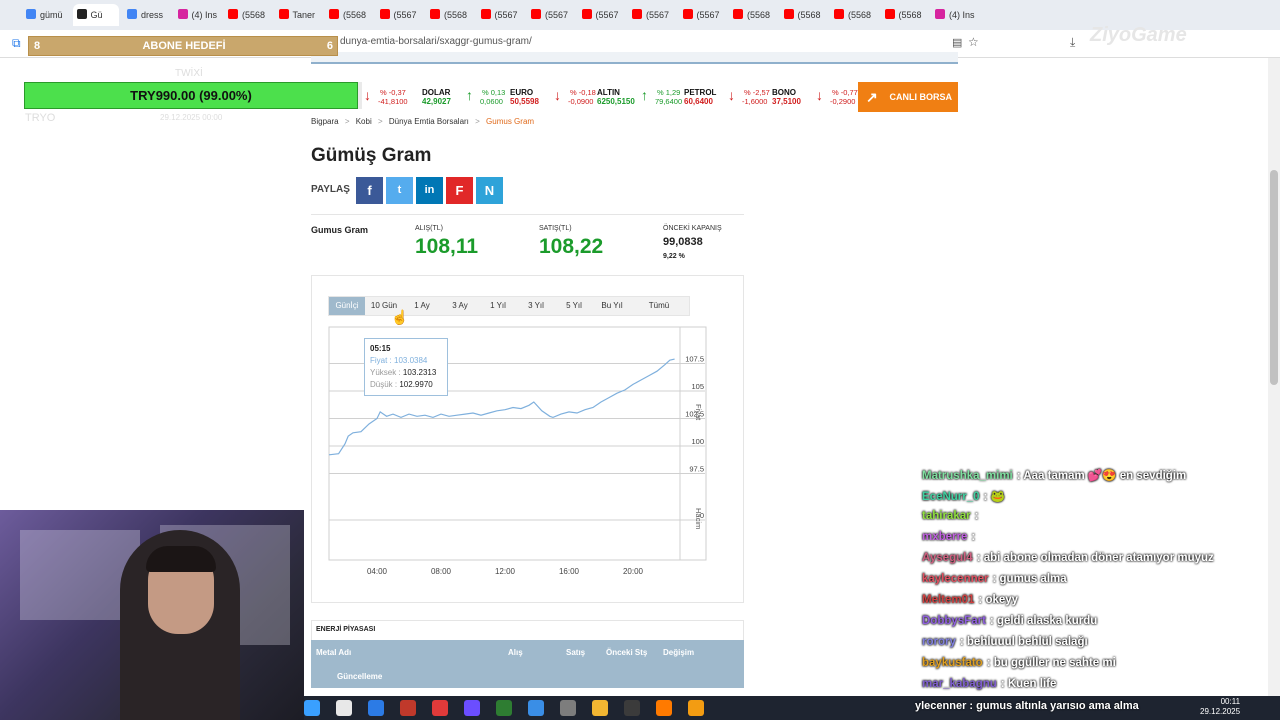  What do you see at coordinates (16, 43) in the screenshot?
I see `tab-actions-icon: ⧉` at bounding box center [16, 43].